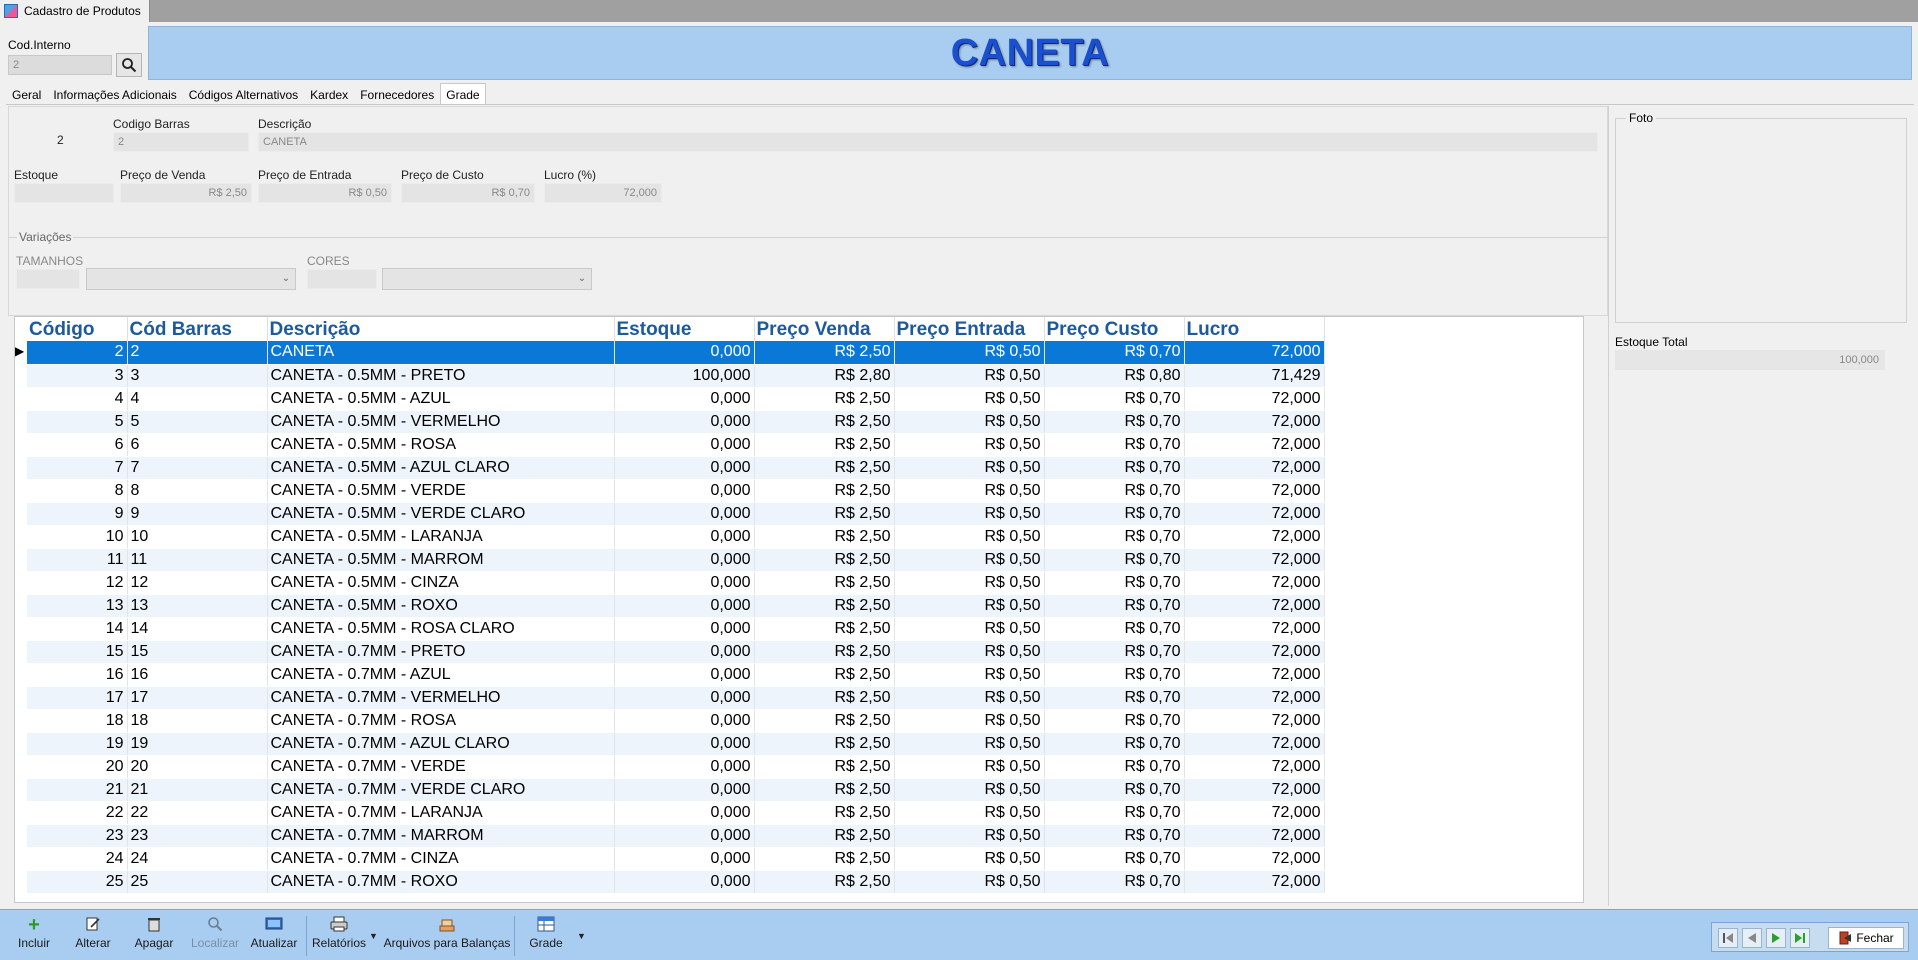 This screenshot has width=1918, height=960. What do you see at coordinates (77, 399) in the screenshot?
I see `table-cell: 4` at bounding box center [77, 399].